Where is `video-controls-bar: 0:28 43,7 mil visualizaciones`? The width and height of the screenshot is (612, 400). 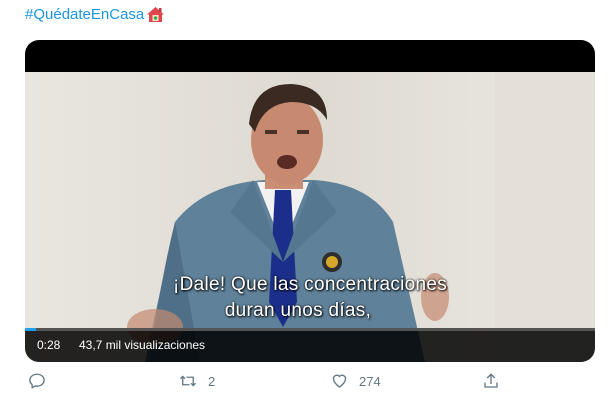
video-controls-bar: 0:28 43,7 mil visualizaciones is located at coordinates (310, 345).